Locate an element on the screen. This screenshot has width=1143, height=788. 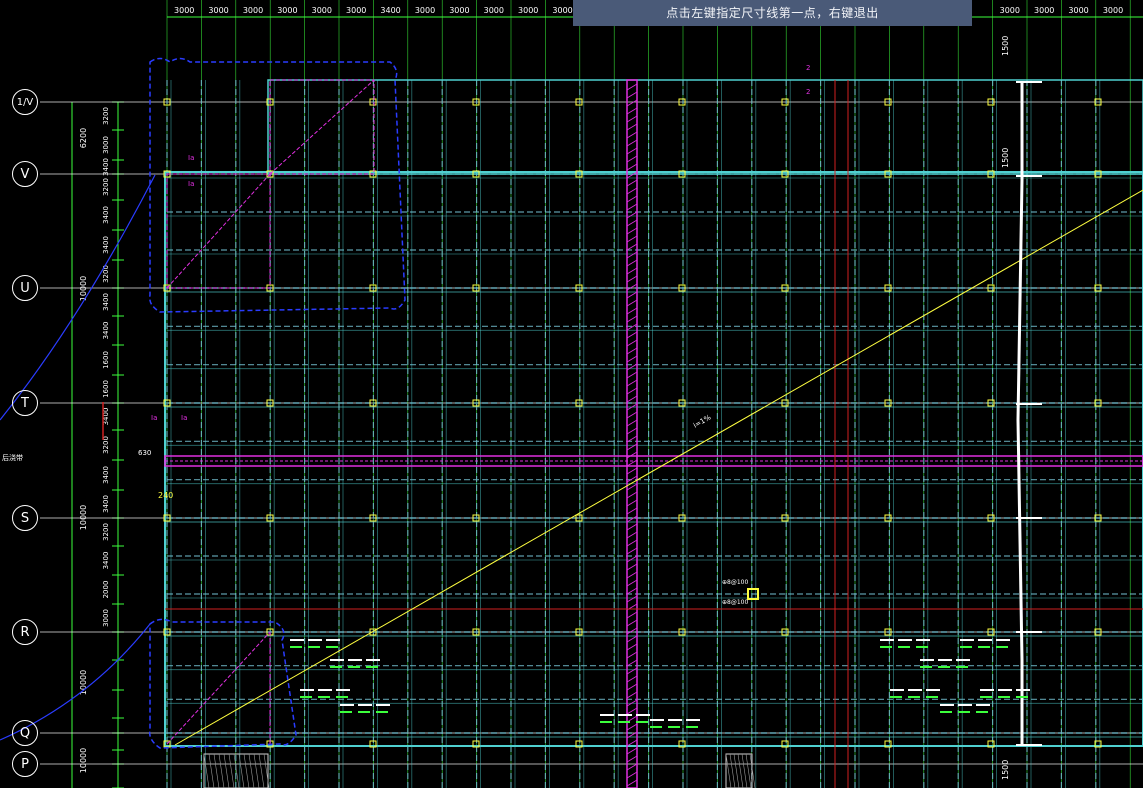
dim-240-text: 240 is located at coordinates (165, 495).